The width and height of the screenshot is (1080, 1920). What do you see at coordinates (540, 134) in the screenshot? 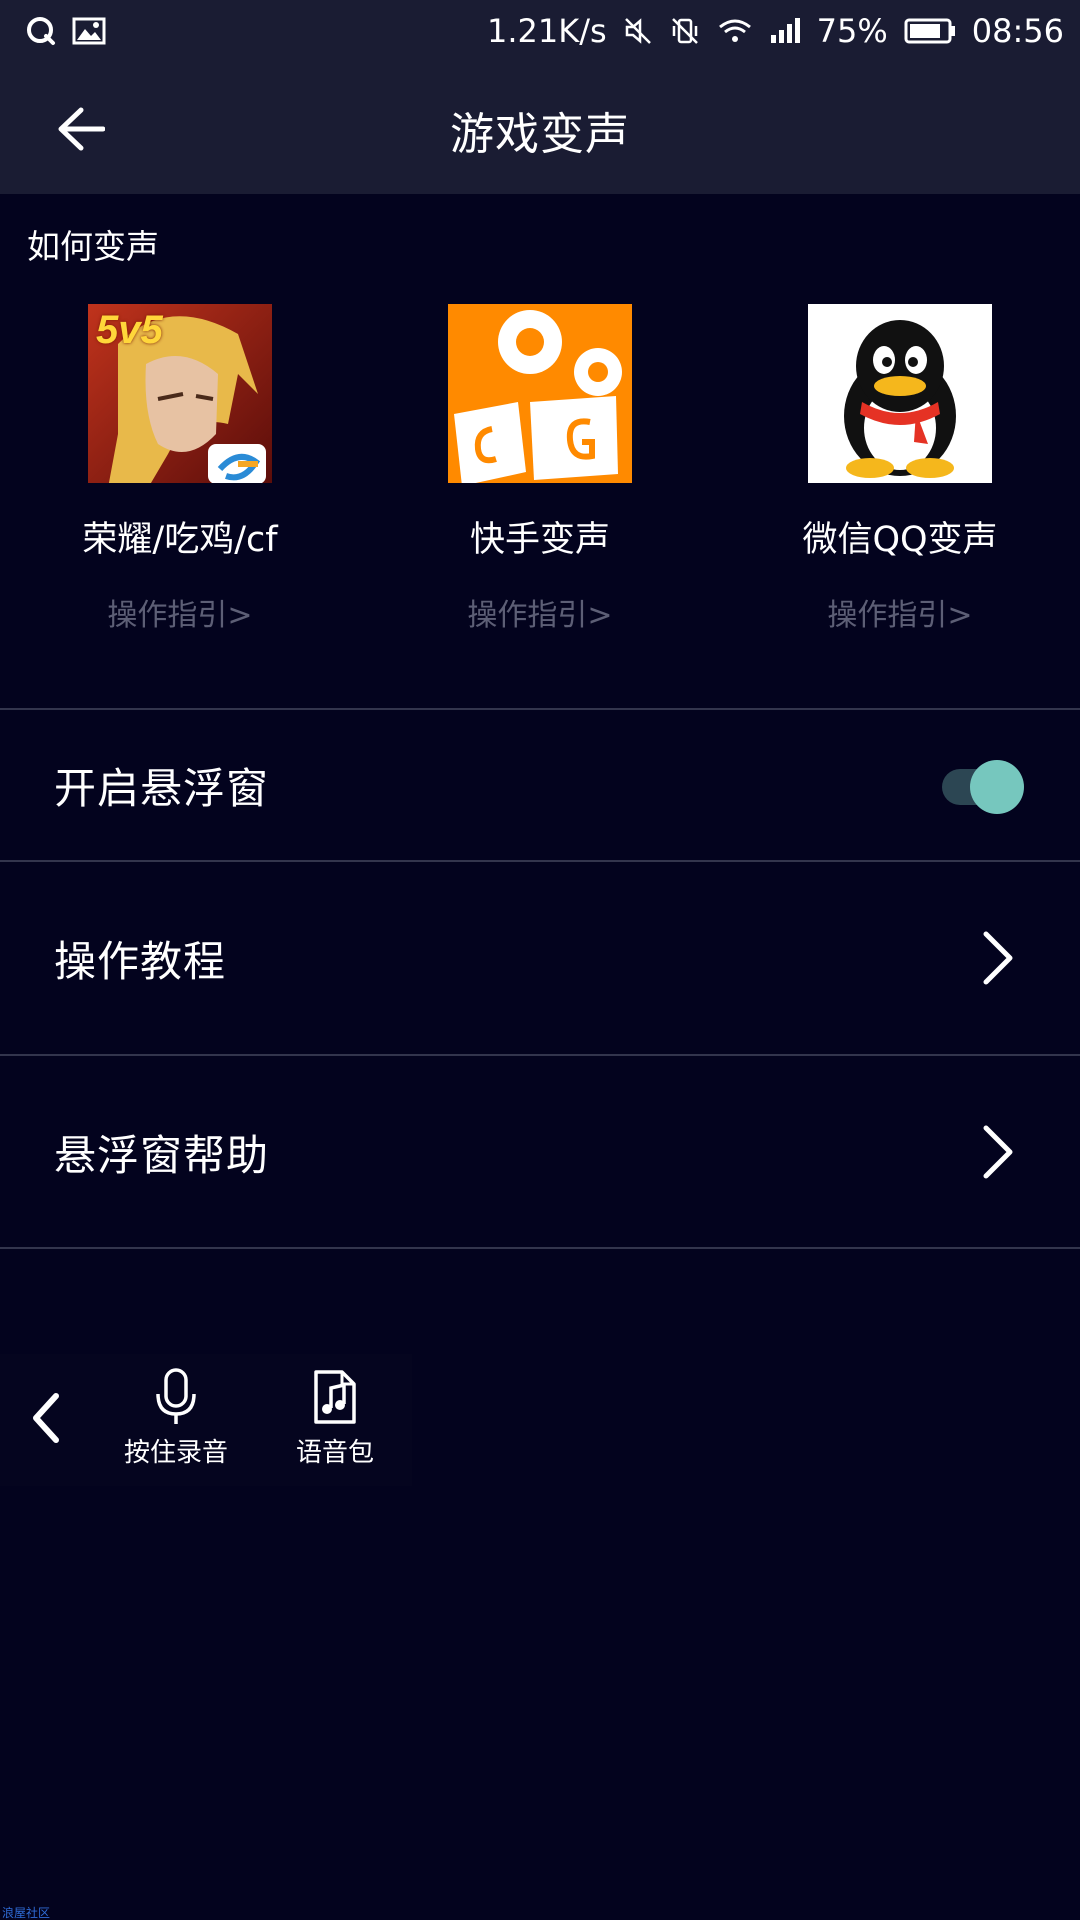
I see `page-title: 游戏变声` at bounding box center [540, 134].